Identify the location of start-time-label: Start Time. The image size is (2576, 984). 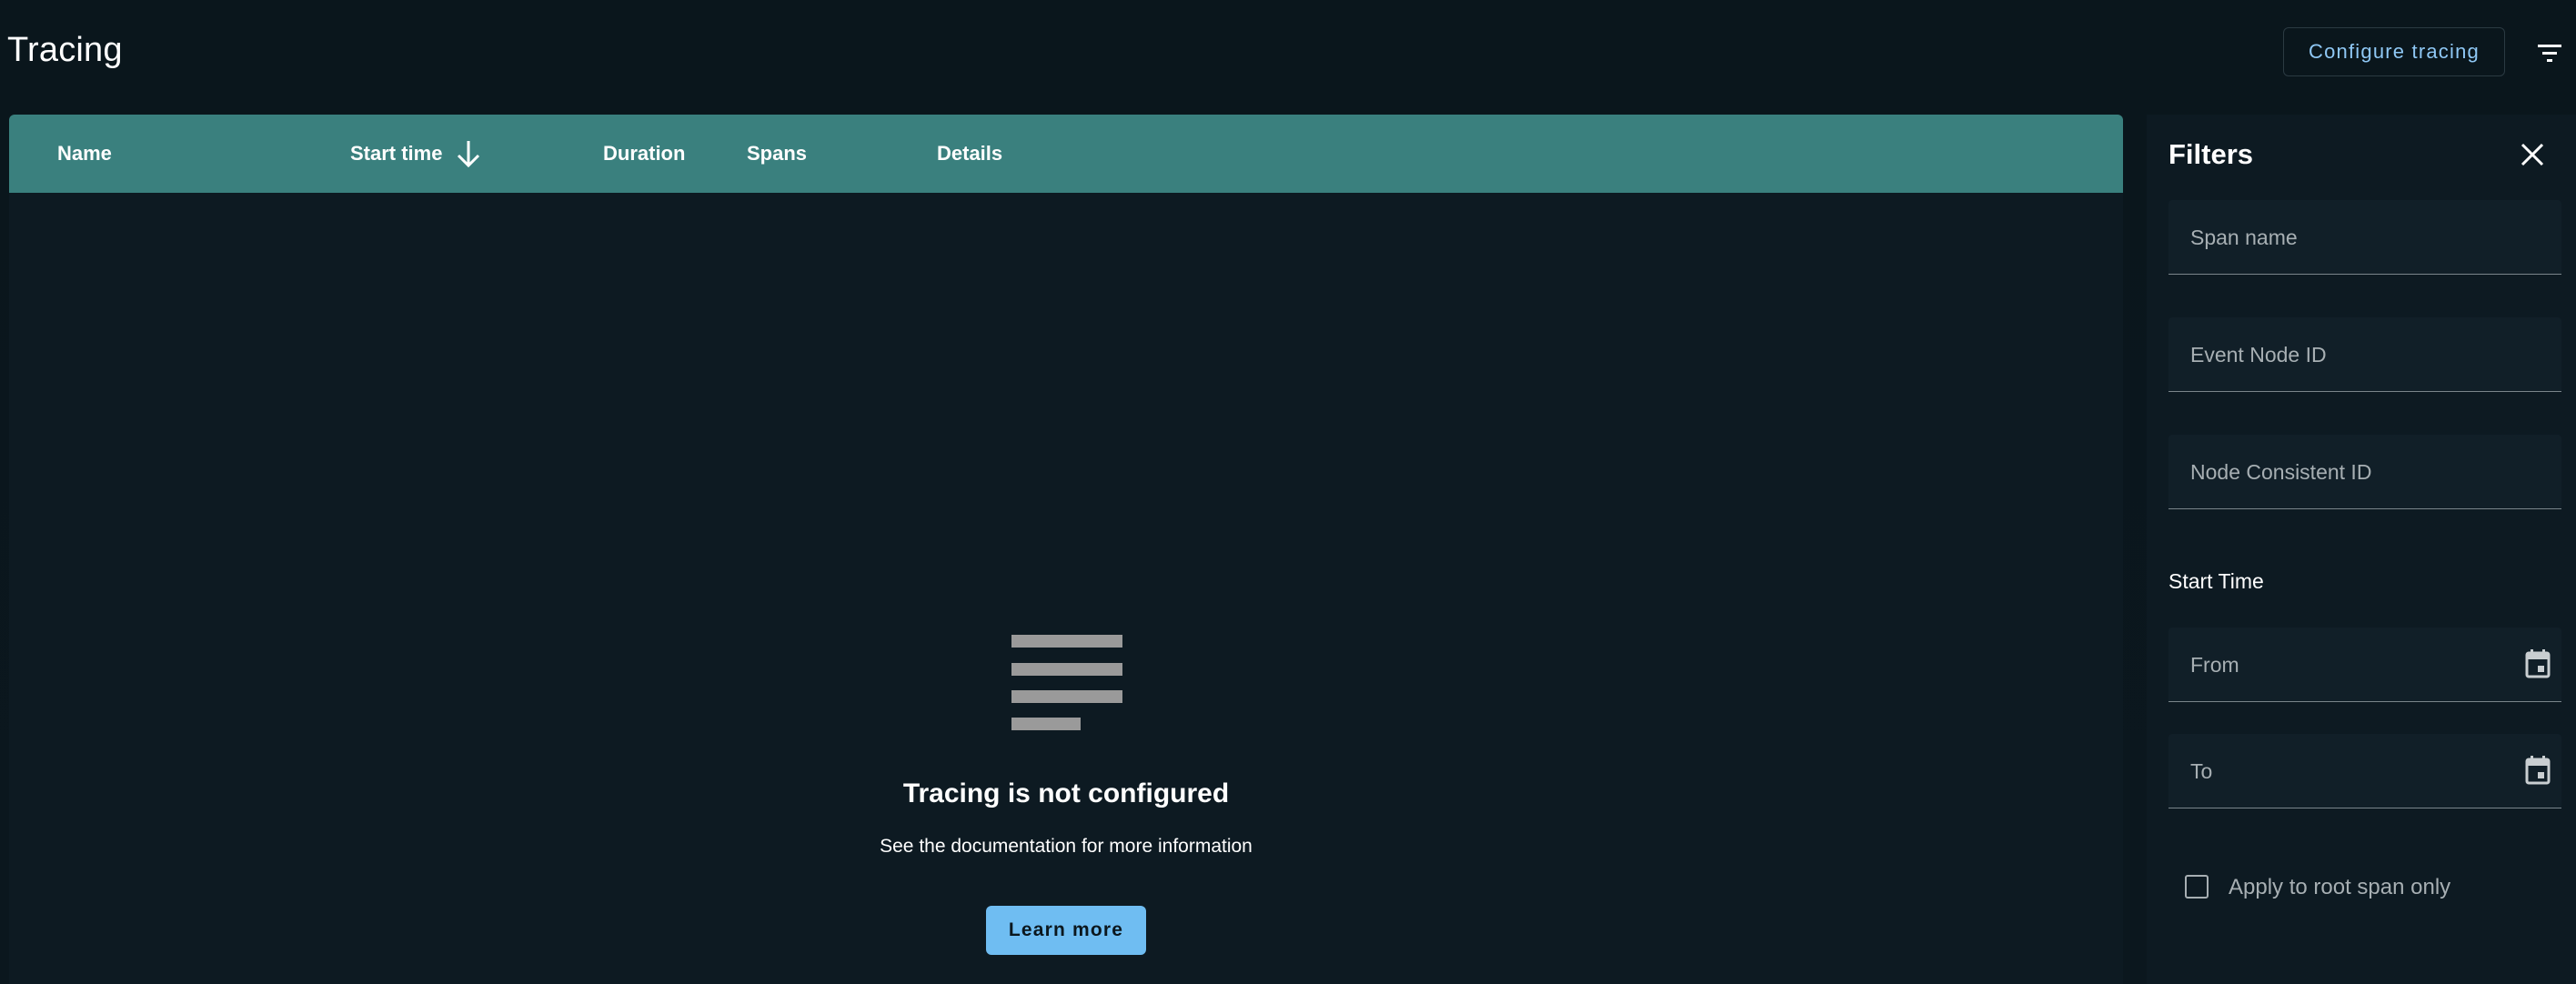
(2216, 581).